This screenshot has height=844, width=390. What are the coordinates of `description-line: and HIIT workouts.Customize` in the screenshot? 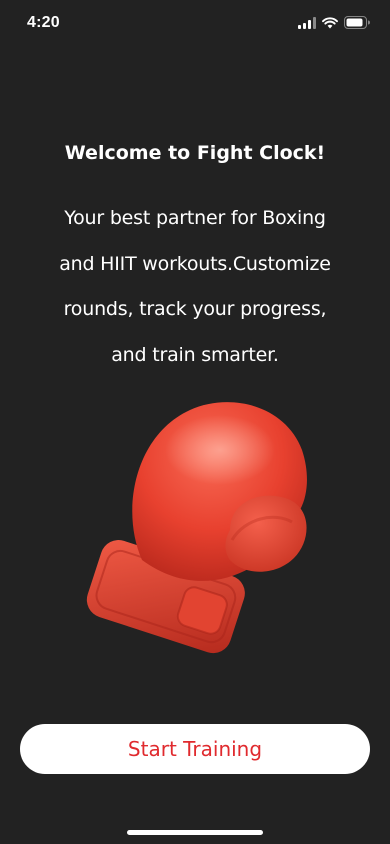 It's located at (195, 263).